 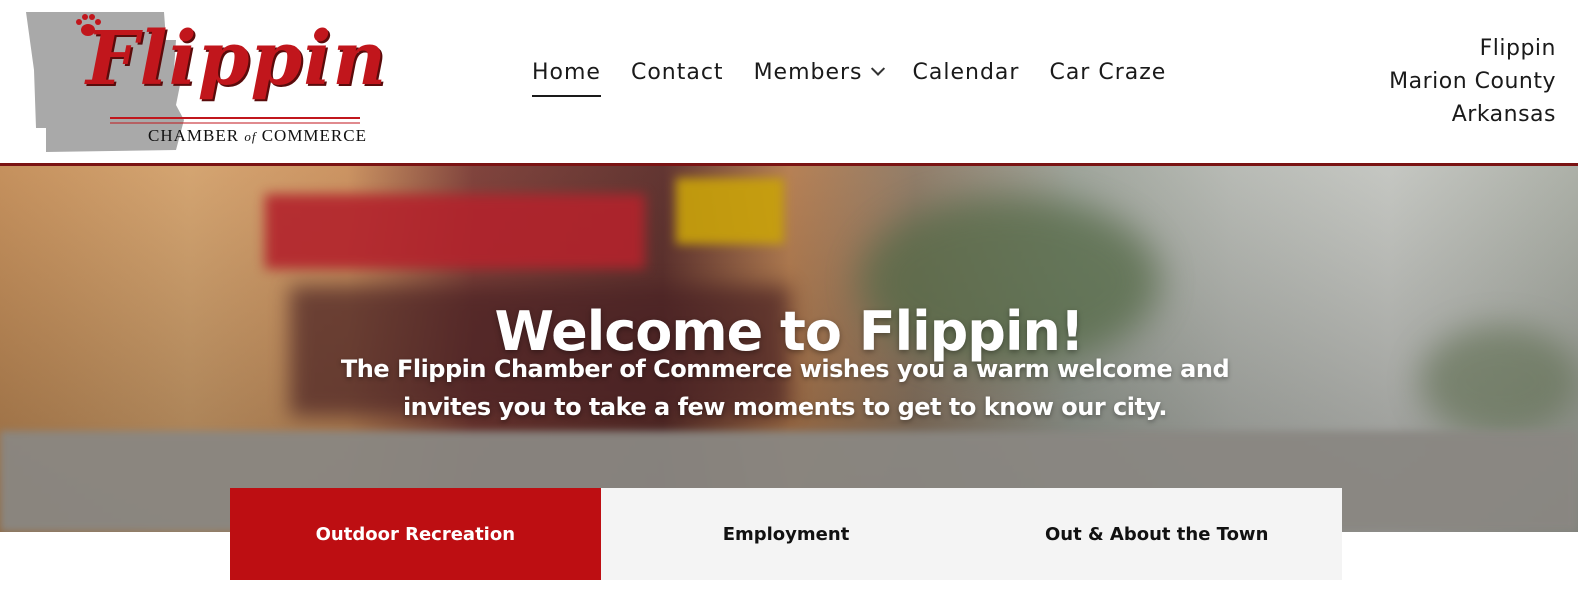 What do you see at coordinates (1156, 534) in the screenshot?
I see `tab-out-and-about: Out & About the Town` at bounding box center [1156, 534].